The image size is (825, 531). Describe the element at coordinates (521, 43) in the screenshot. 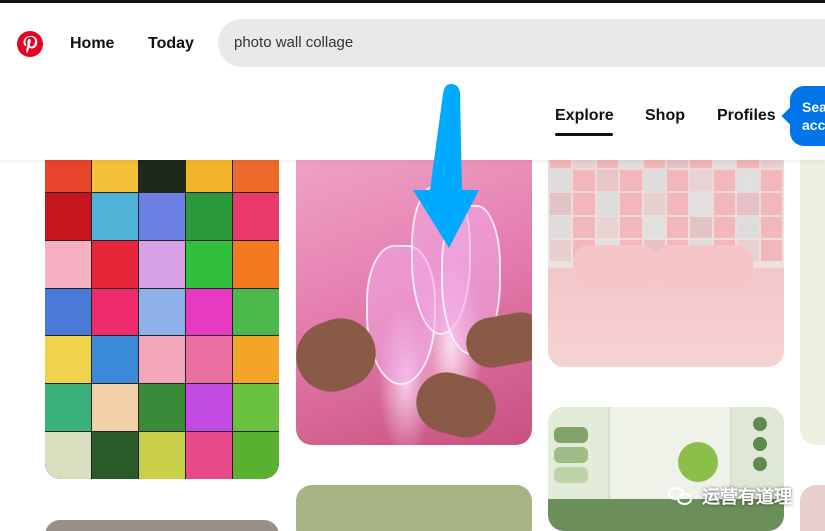

I see `search-input: photo wall collage` at that location.